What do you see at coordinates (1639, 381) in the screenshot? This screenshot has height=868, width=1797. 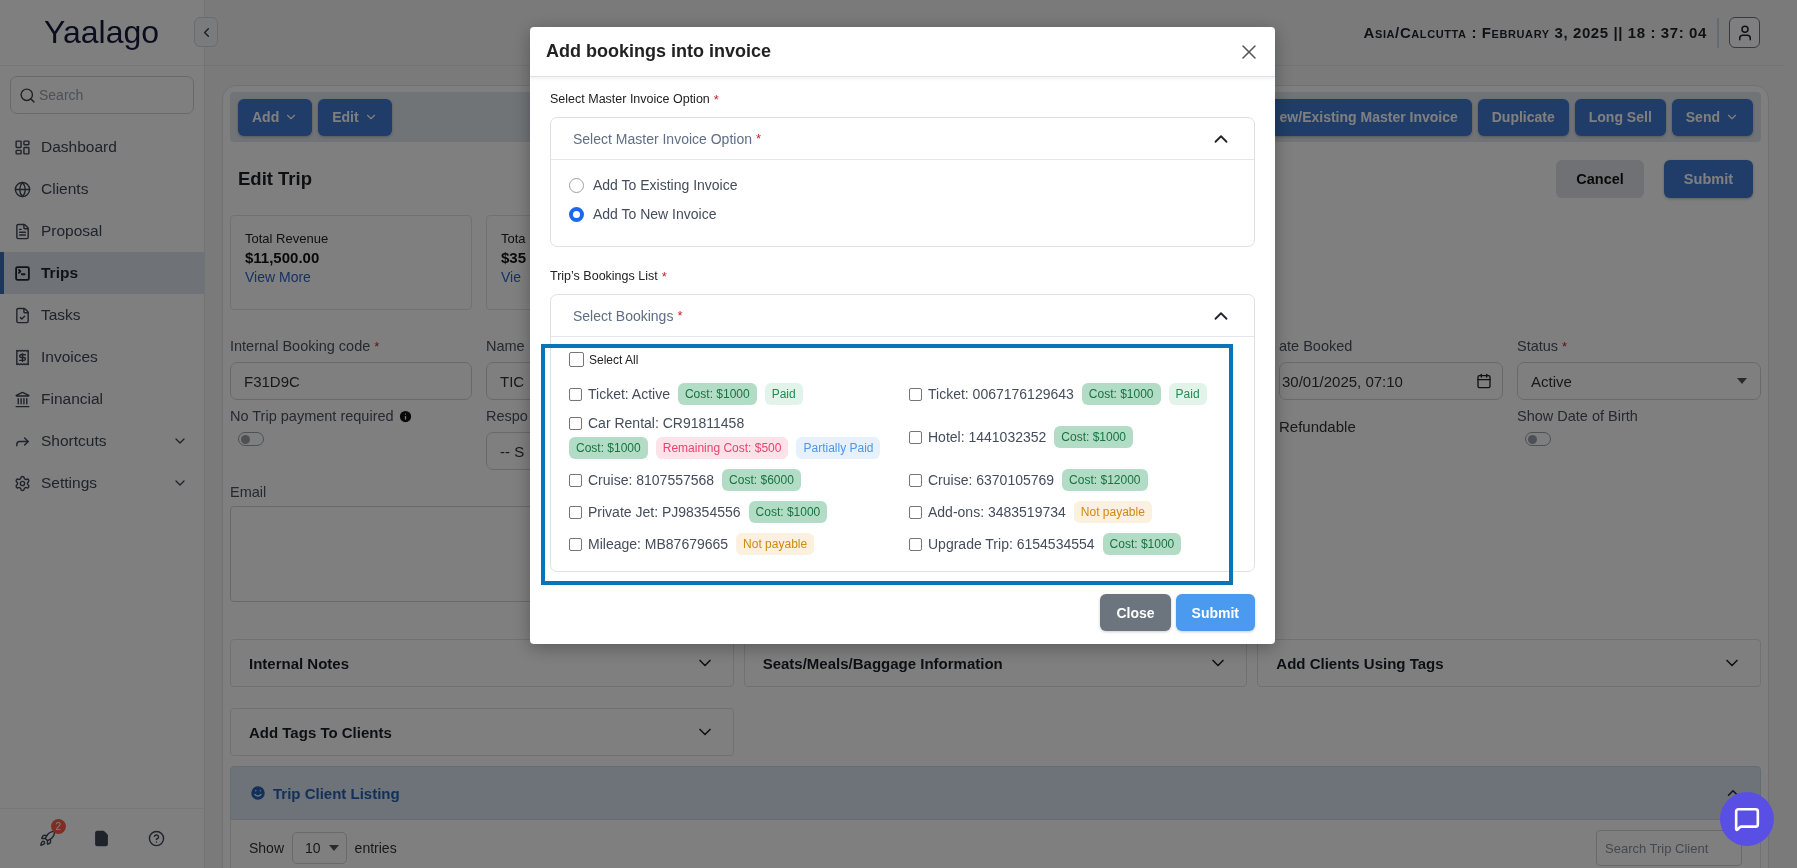 I see `select-field: Active` at bounding box center [1639, 381].